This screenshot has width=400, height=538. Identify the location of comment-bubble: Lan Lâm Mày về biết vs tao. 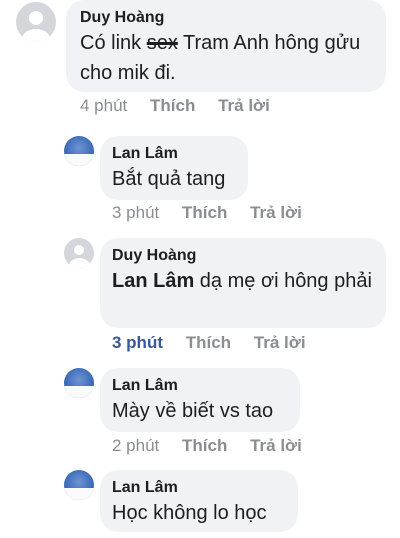
(200, 400).